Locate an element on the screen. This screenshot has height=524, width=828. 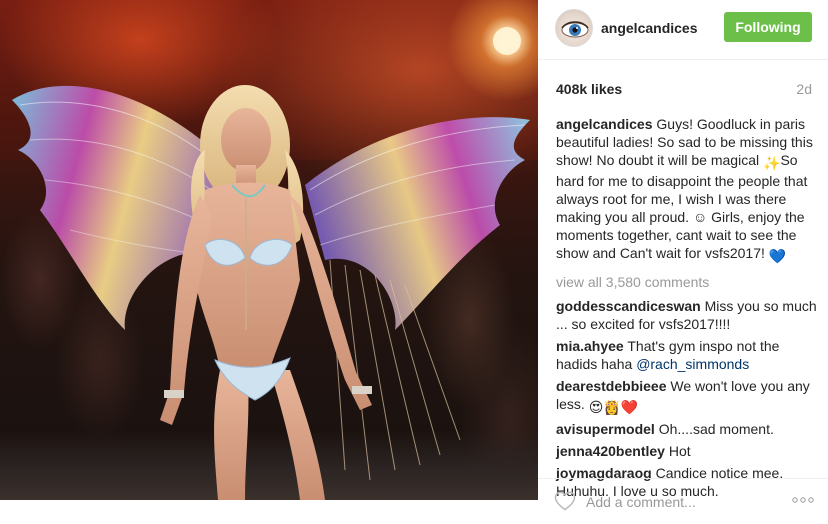
emoji-group-icon: 😍👸❤️ is located at coordinates (613, 407).